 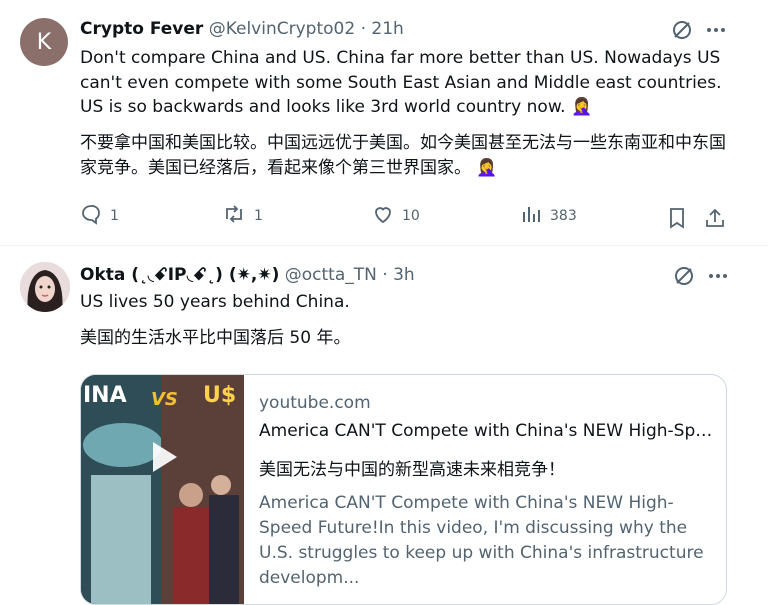 What do you see at coordinates (396, 216) in the screenshot?
I see `like-button: 10` at bounding box center [396, 216].